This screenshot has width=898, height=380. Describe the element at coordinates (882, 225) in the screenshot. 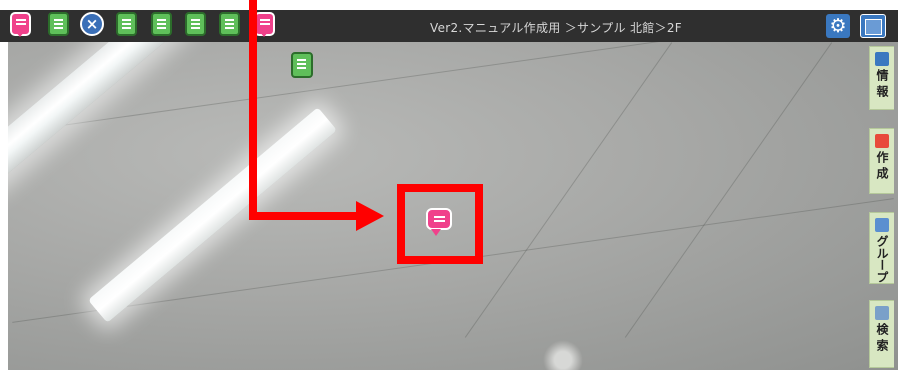

I see `group-icon` at that location.